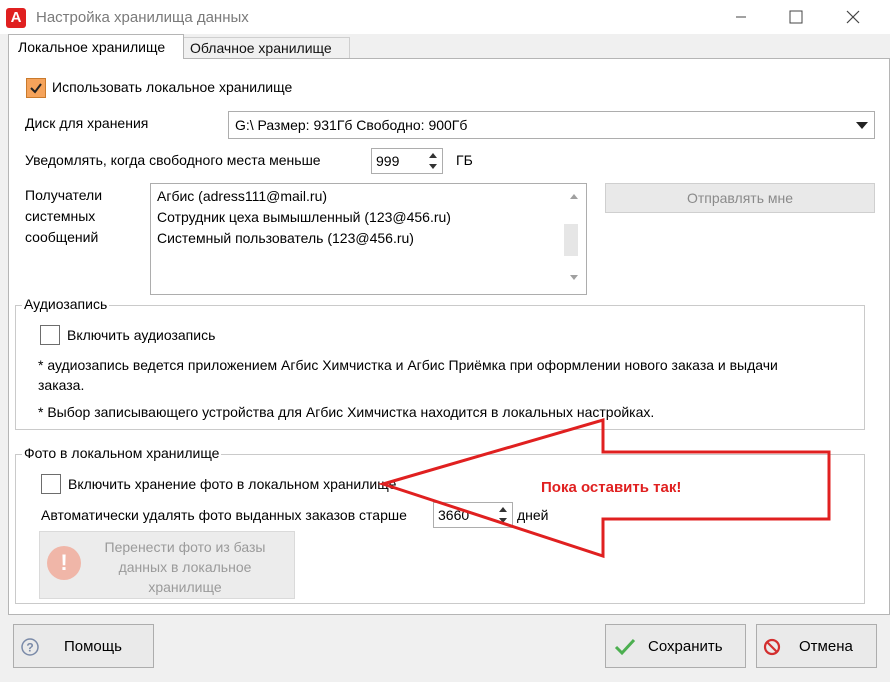 The image size is (890, 682). What do you see at coordinates (816, 646) in the screenshot?
I see `cancel-button: Отмена` at bounding box center [816, 646].